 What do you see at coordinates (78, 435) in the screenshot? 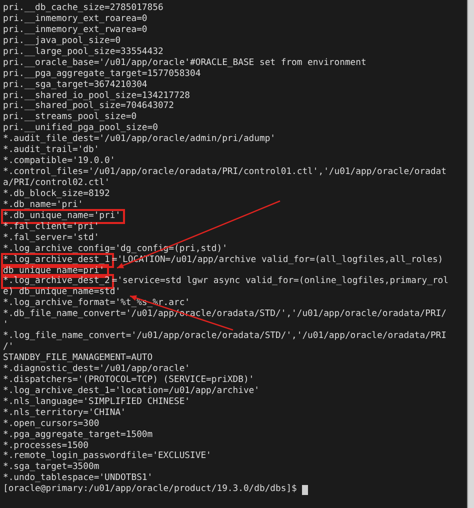
I see `terminal-text: *.pga_aggregate_target=1500m` at bounding box center [78, 435].